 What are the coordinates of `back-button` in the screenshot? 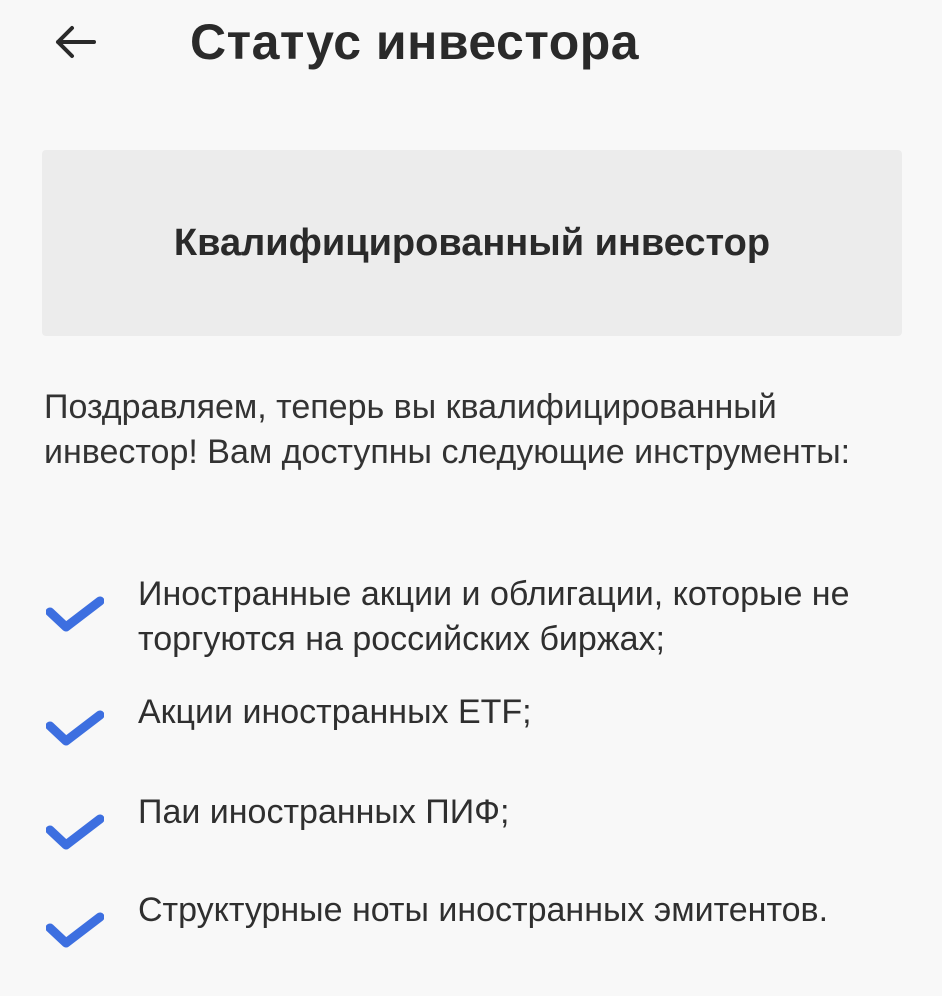 It's located at (74, 42).